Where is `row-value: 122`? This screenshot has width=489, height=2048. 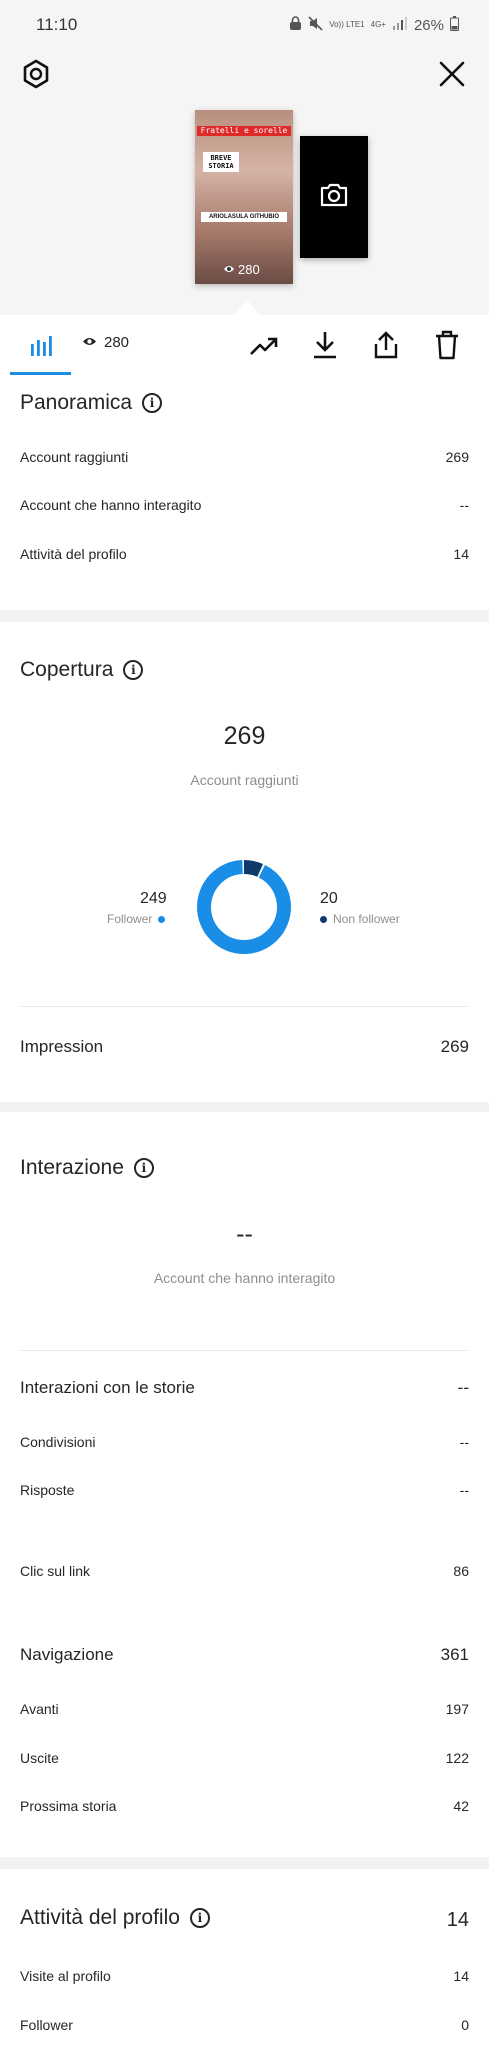
row-value: 122 is located at coordinates (457, 1758).